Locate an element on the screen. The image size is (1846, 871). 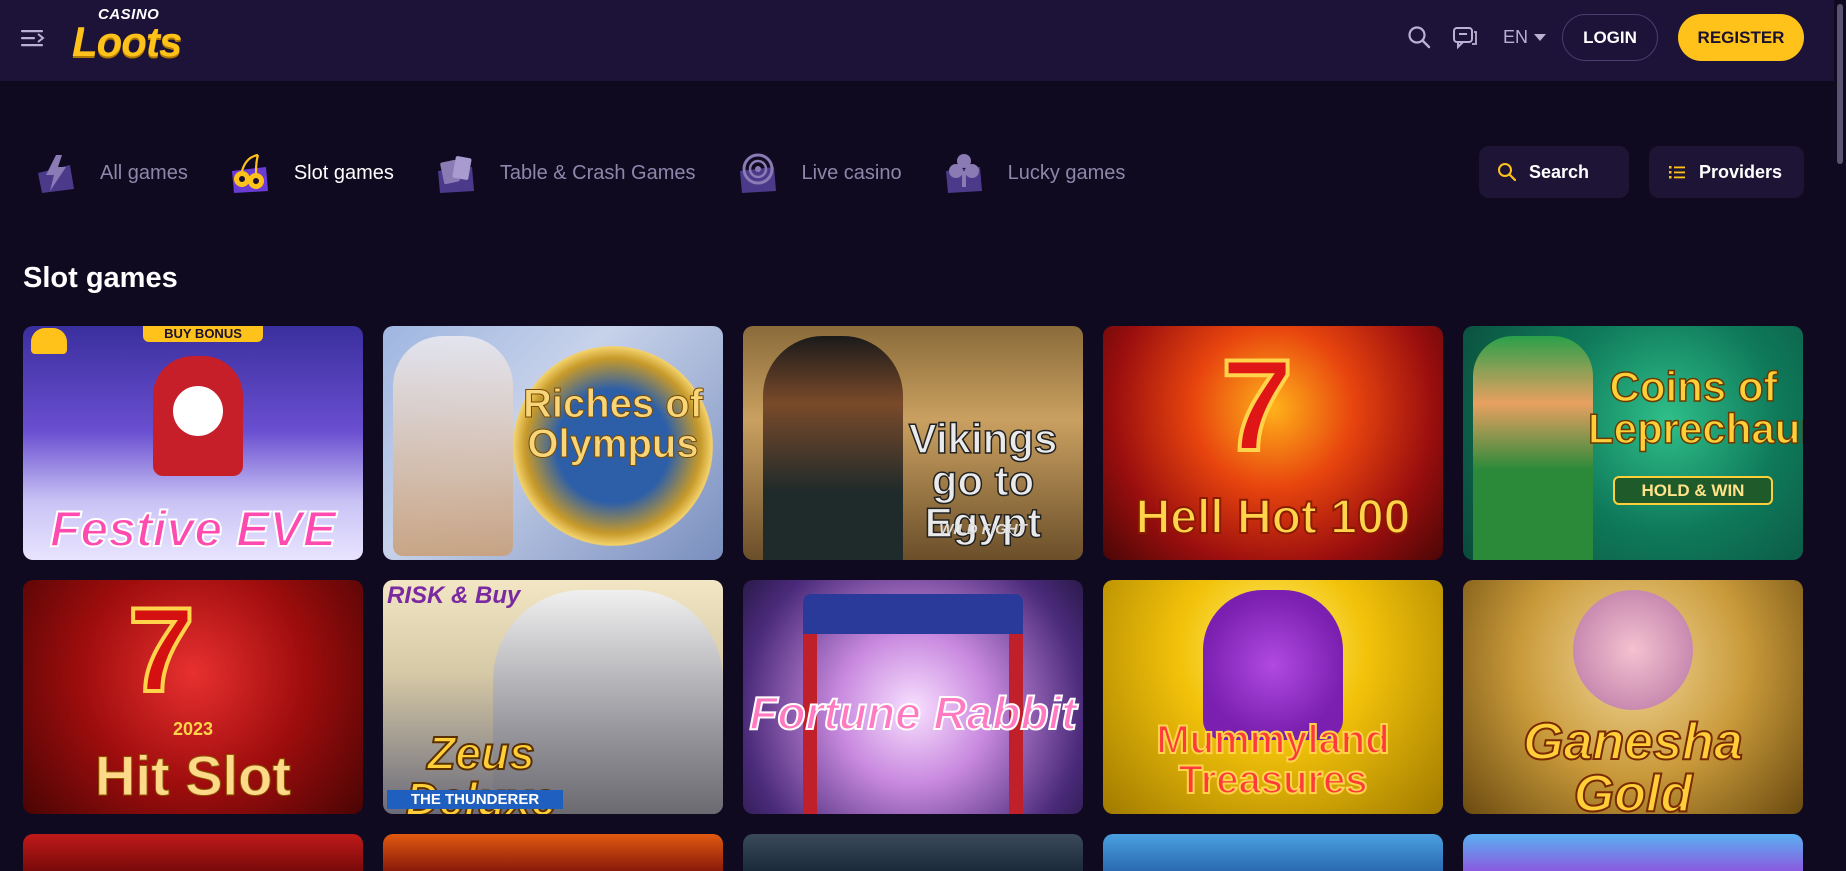
providers-button-label: Providers is located at coordinates (1741, 171).